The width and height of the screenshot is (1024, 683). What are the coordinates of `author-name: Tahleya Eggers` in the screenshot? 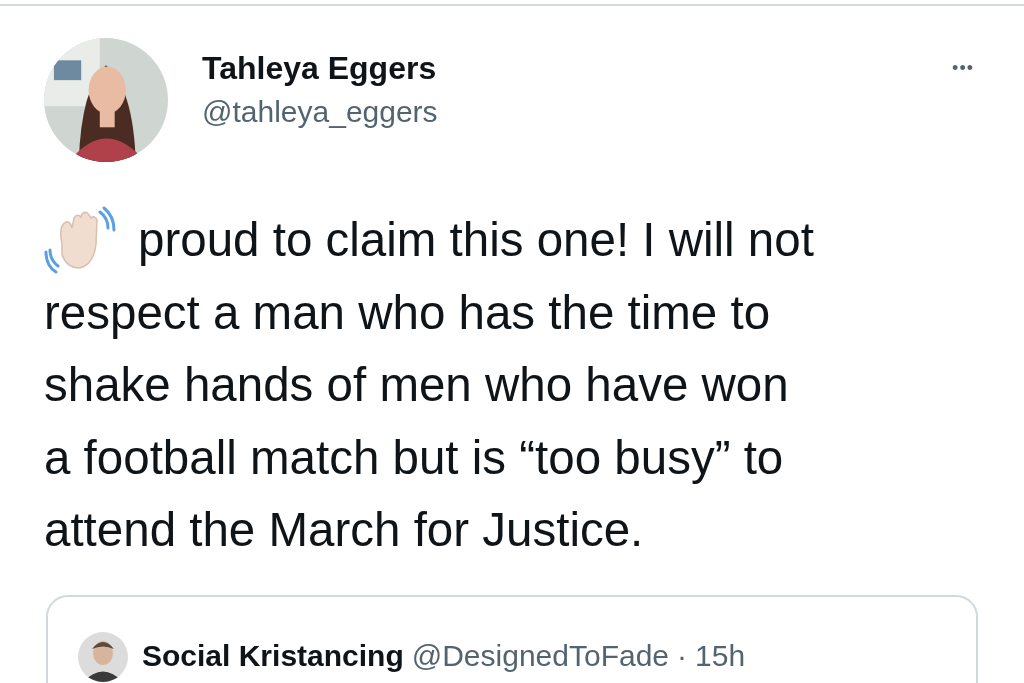 It's located at (557, 68).